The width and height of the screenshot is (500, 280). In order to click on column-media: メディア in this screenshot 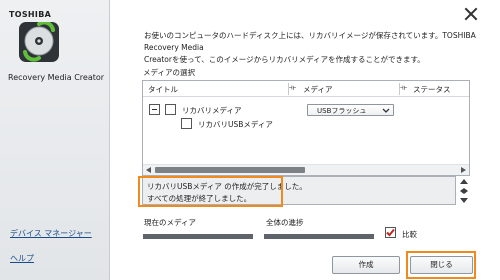, I will do `click(317, 89)`.